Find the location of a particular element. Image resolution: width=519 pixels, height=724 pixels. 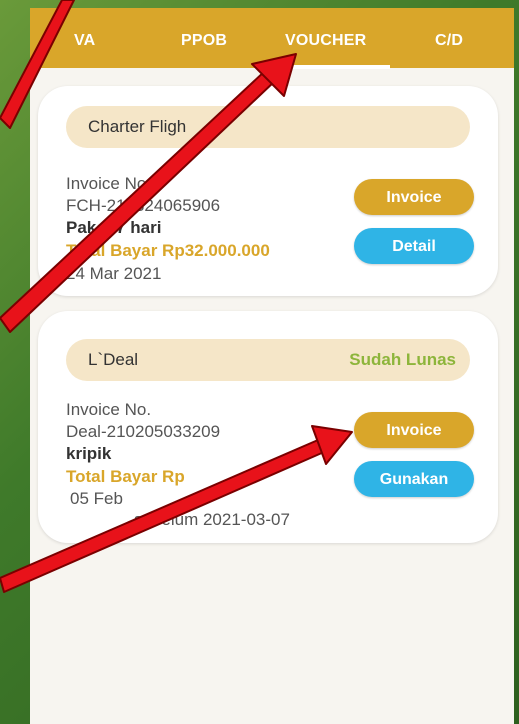

package-name: kripik is located at coordinates (89, 453).